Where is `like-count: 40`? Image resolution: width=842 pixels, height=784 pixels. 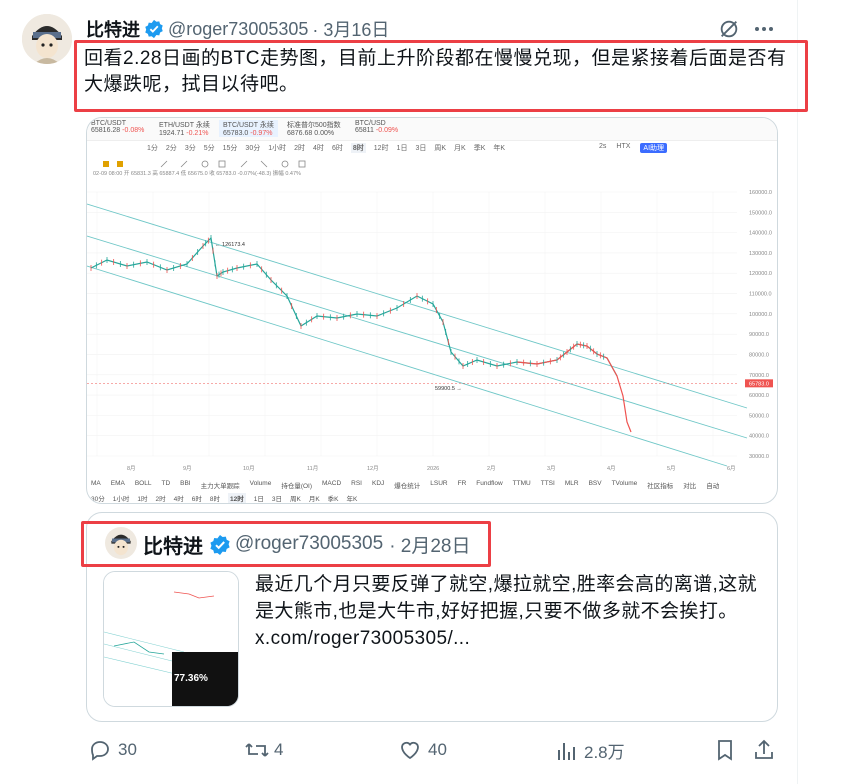
like-count: 40 is located at coordinates (437, 749).